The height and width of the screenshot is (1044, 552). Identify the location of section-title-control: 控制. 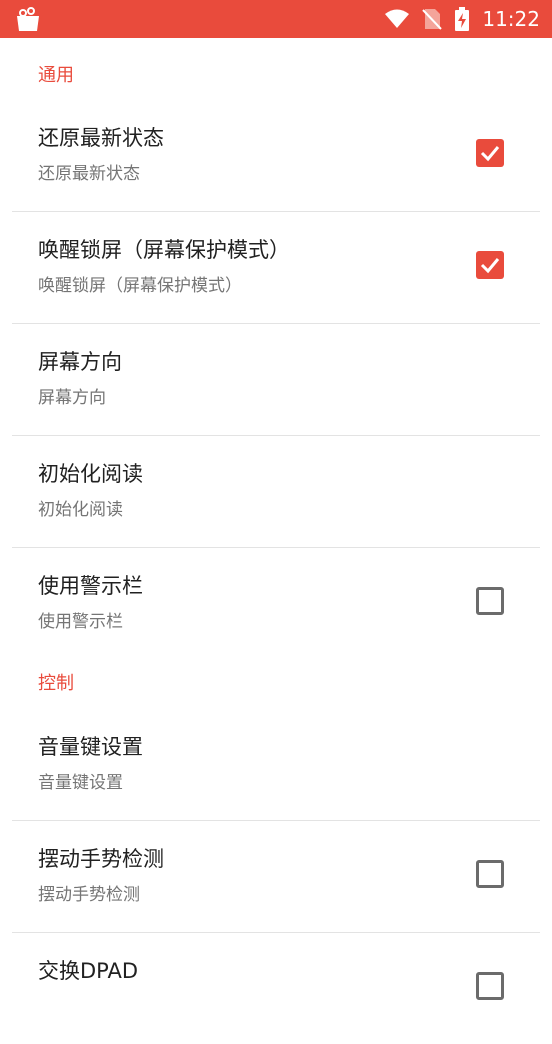
(56, 683).